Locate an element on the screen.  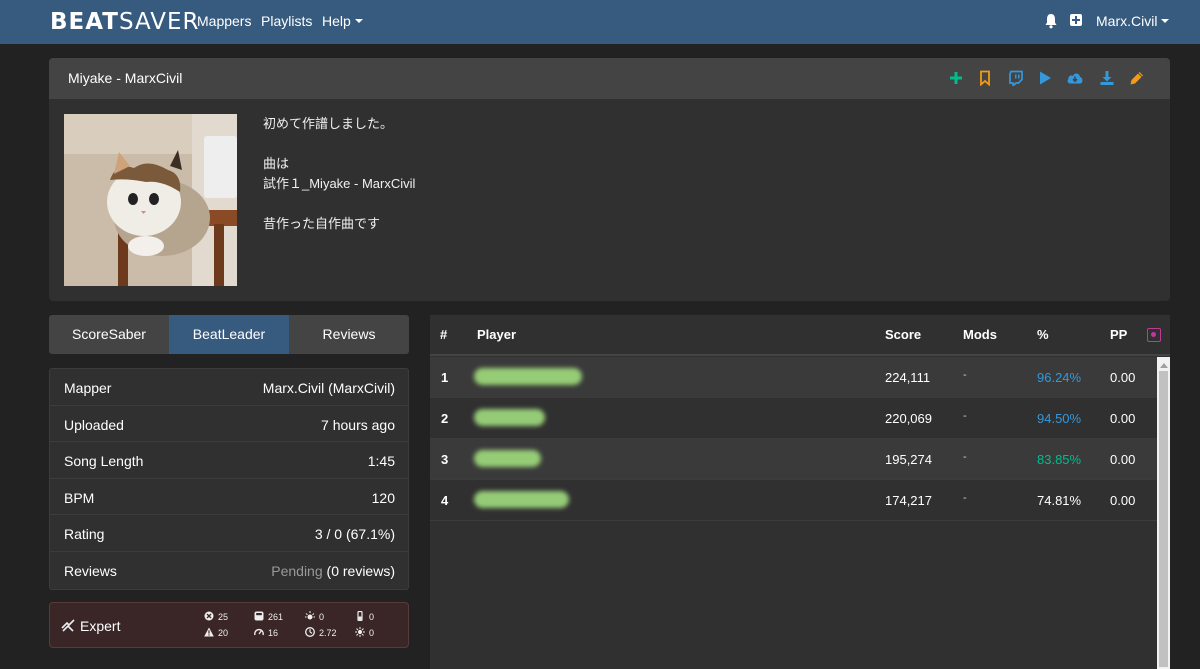
table-row: 1 224,111 - 96.24% 0.00 is located at coordinates (793, 377).